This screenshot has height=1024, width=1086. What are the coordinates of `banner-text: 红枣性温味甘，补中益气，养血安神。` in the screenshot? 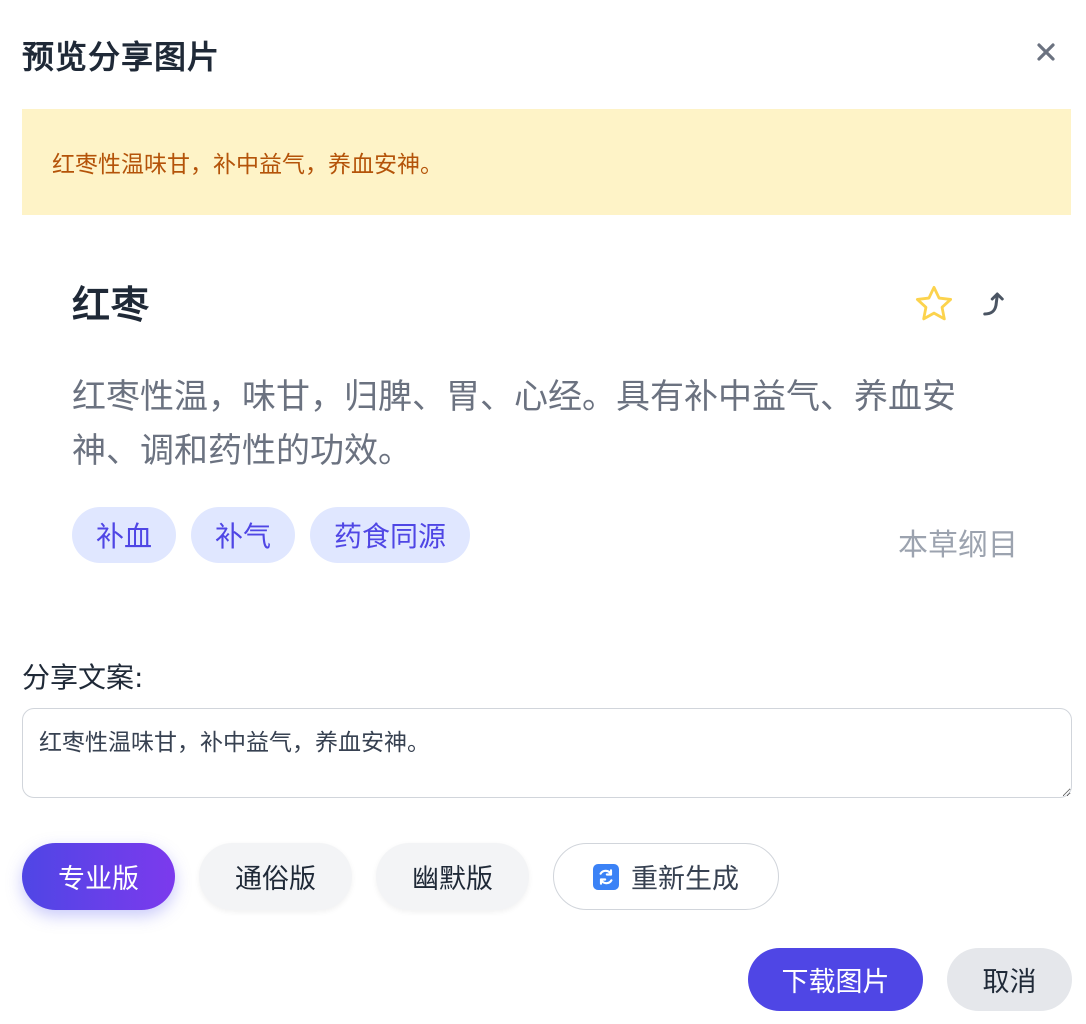 It's located at (247, 165).